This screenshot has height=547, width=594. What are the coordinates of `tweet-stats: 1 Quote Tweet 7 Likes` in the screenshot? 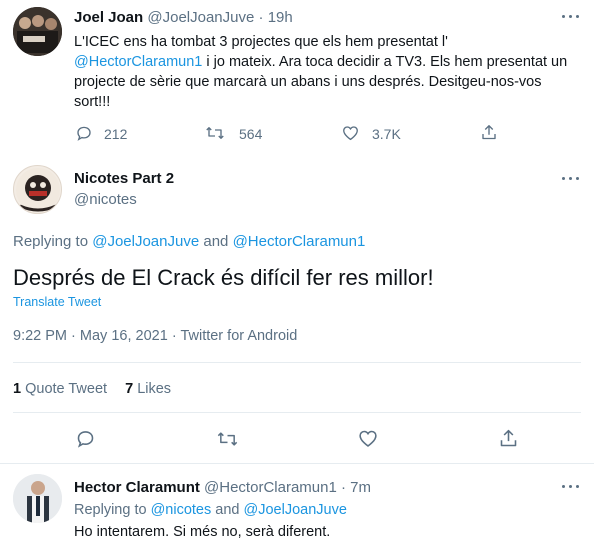 It's located at (92, 389).